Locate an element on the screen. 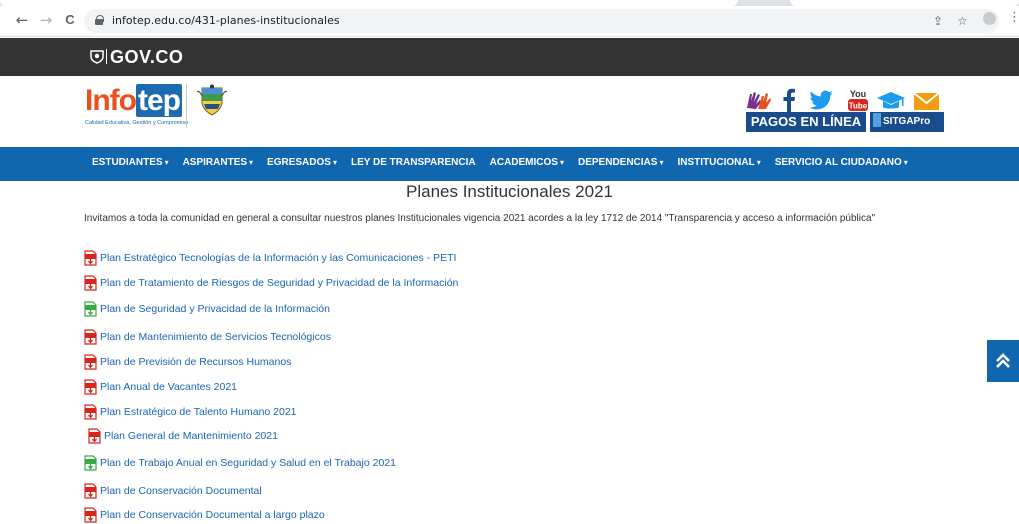 The width and height of the screenshot is (1019, 524). youtube-icon: You Tube is located at coordinates (858, 100).